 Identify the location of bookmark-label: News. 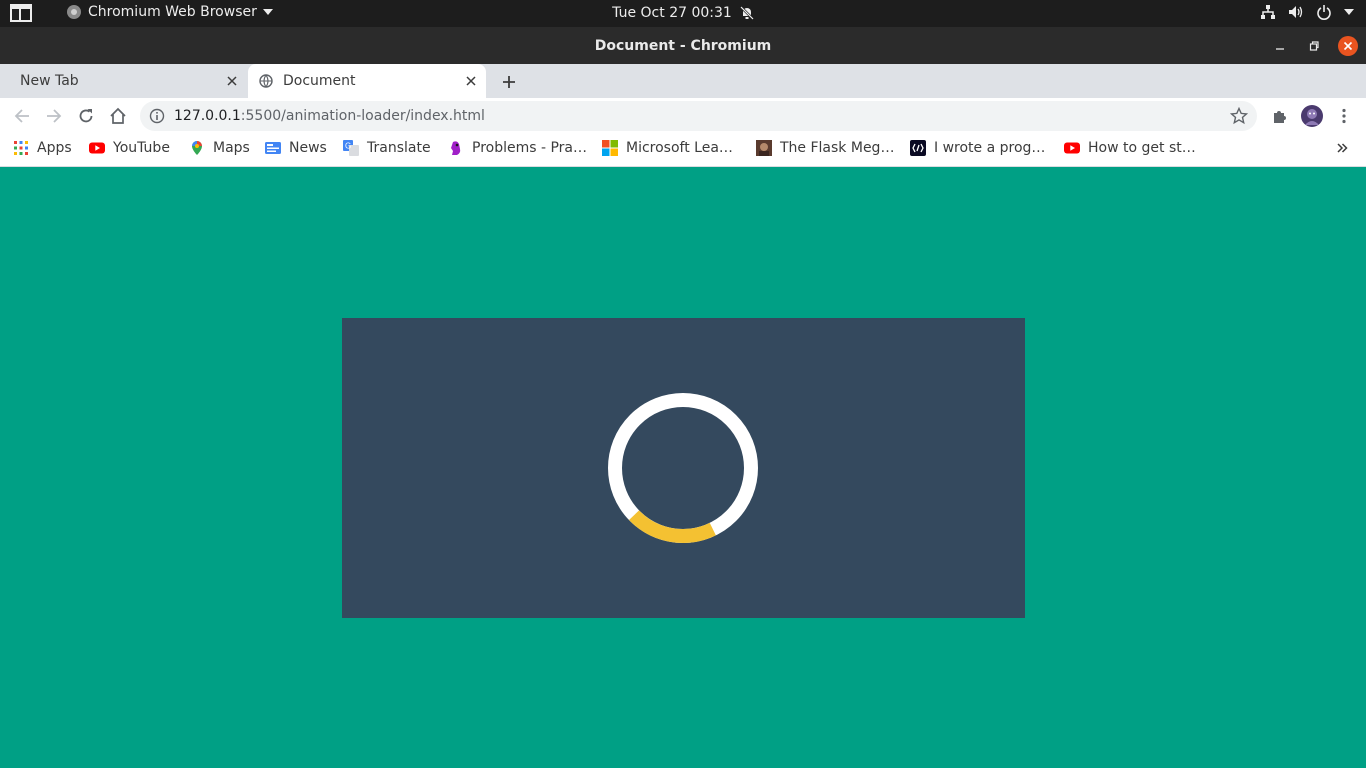
(308, 148).